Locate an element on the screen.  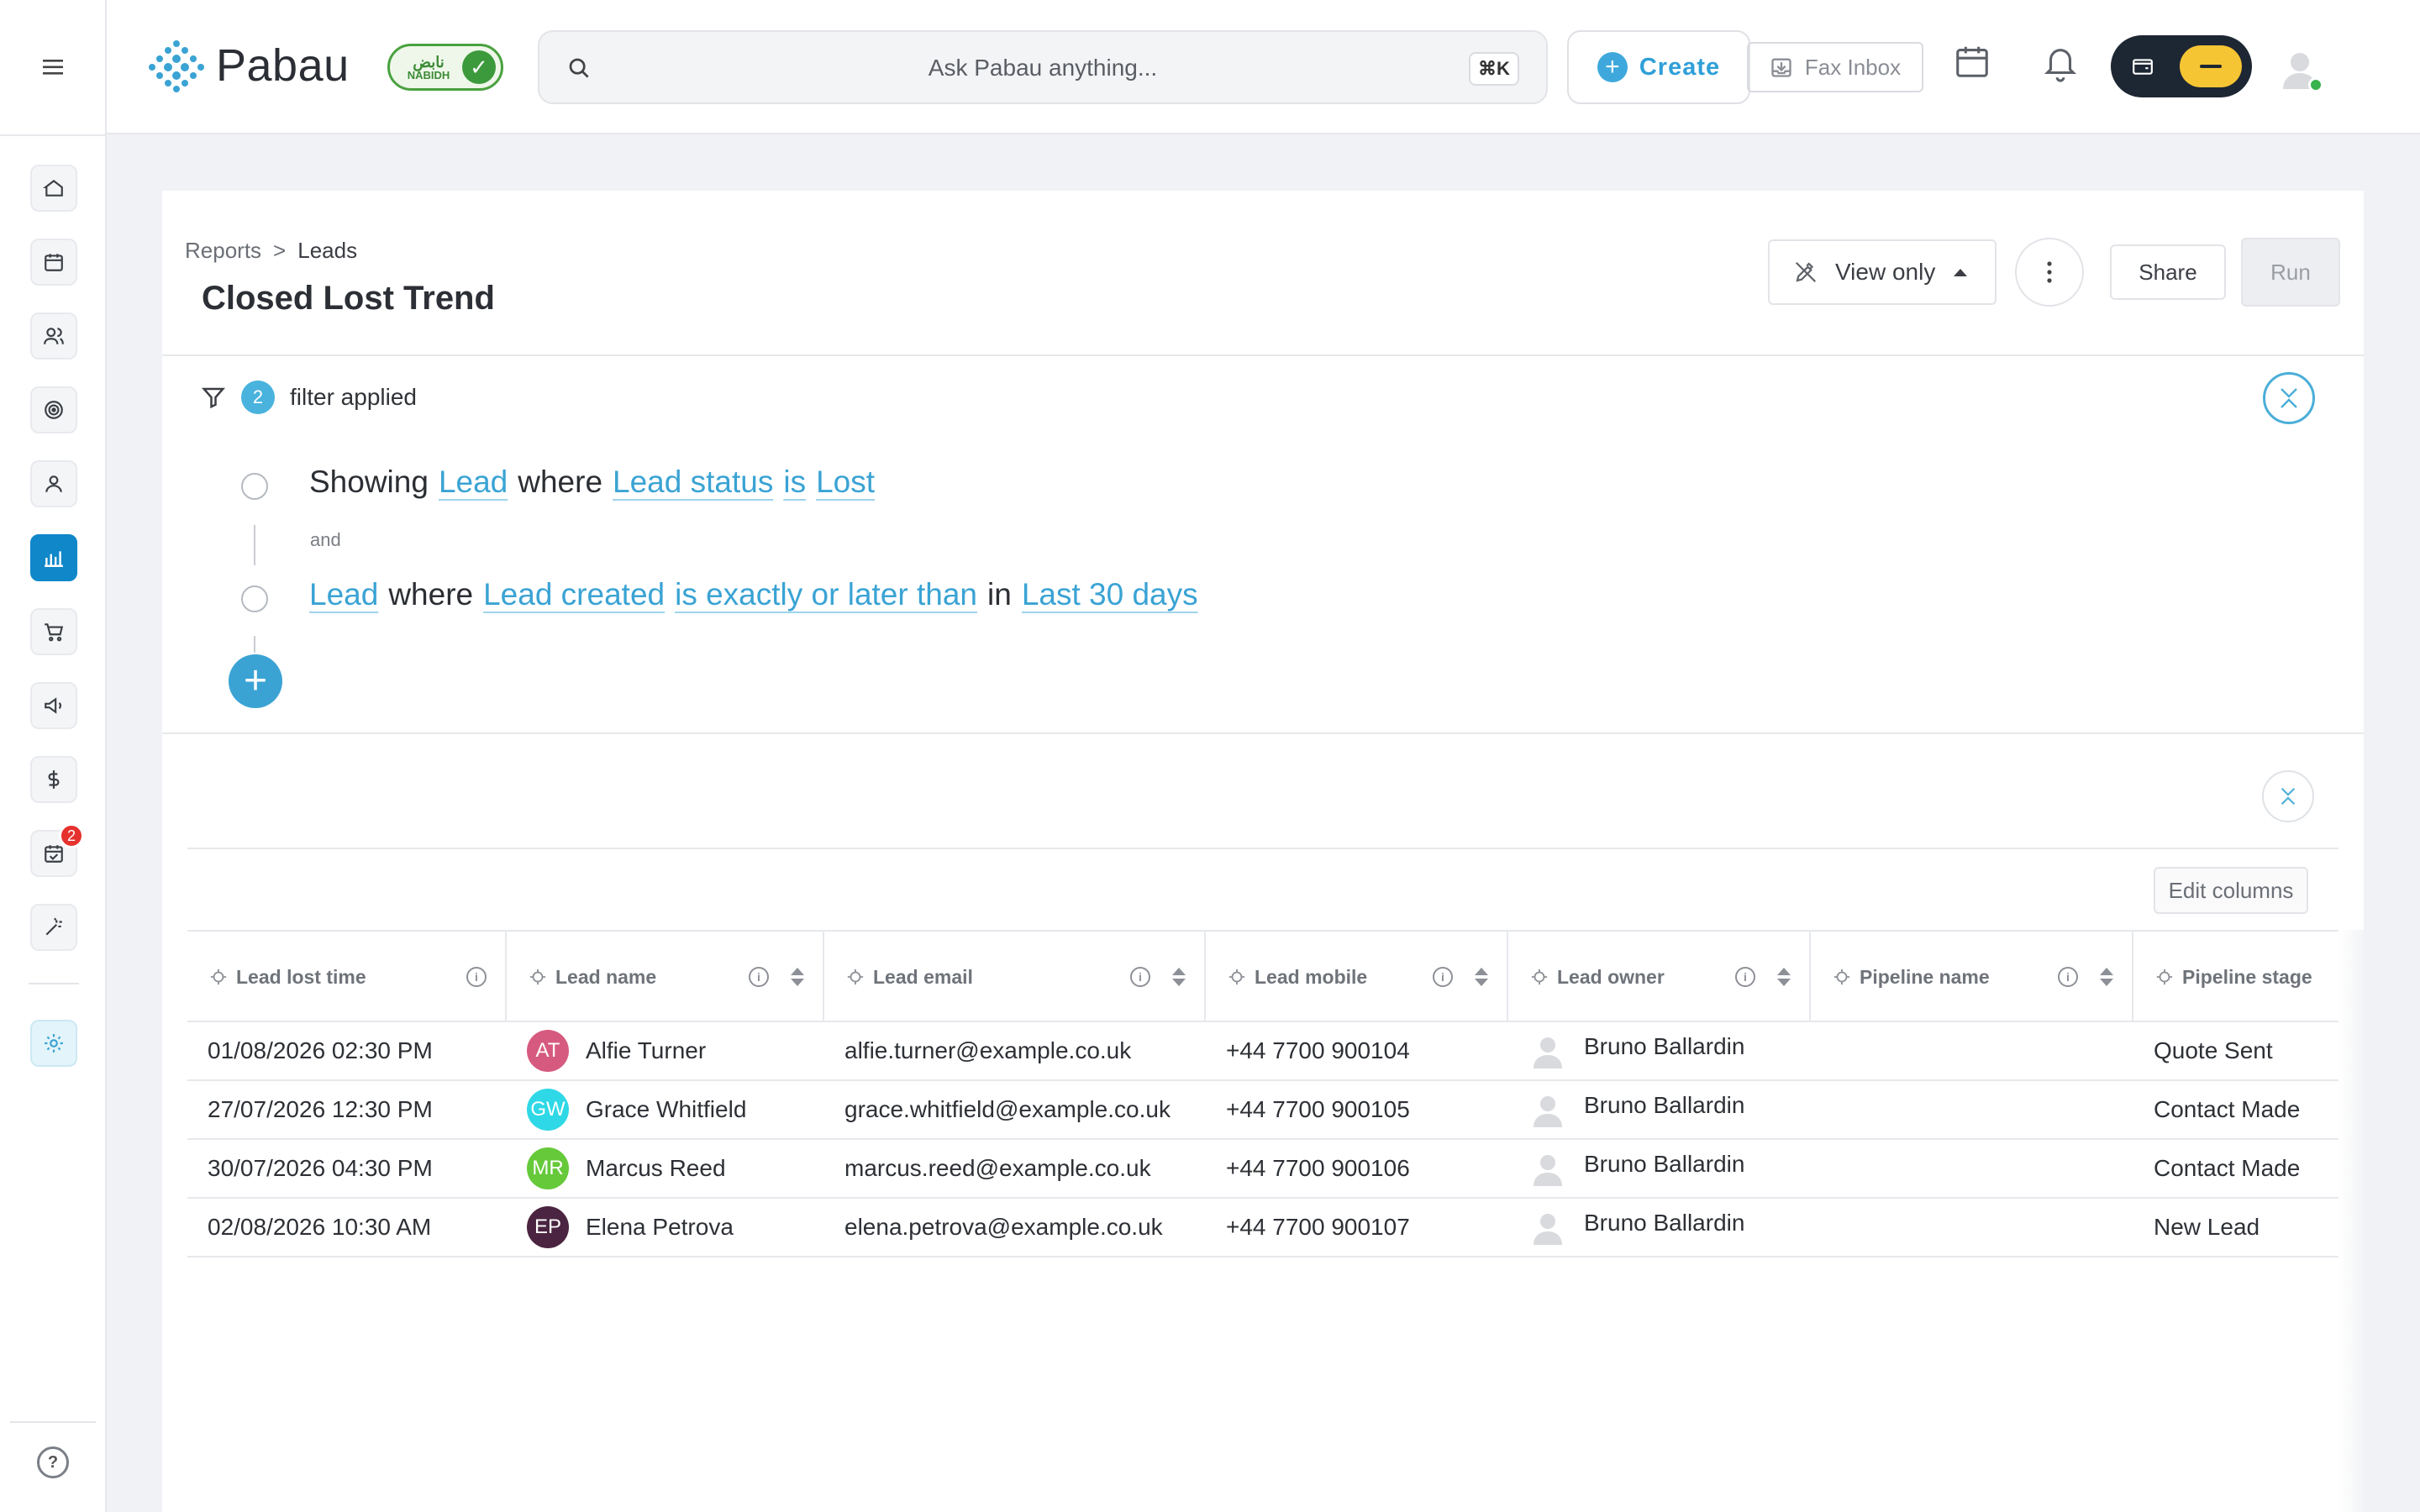
tasks-badge: 2 is located at coordinates (71, 835).